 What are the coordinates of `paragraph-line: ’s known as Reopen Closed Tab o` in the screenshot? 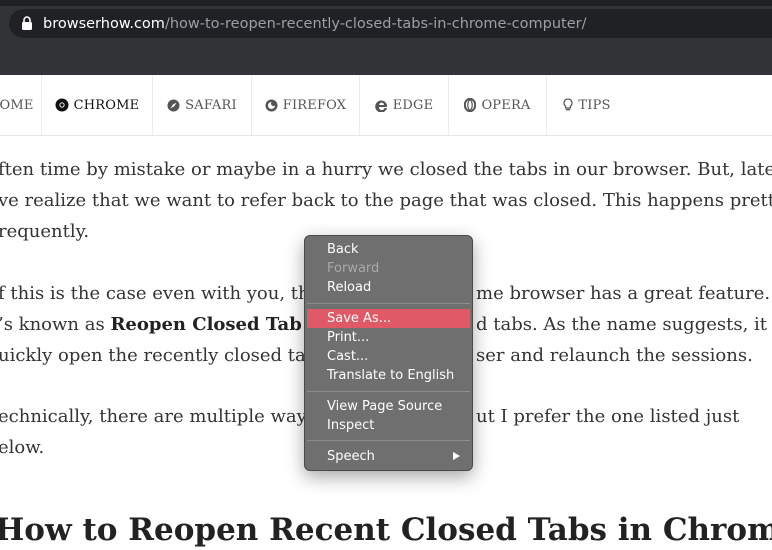 It's located at (159, 324).